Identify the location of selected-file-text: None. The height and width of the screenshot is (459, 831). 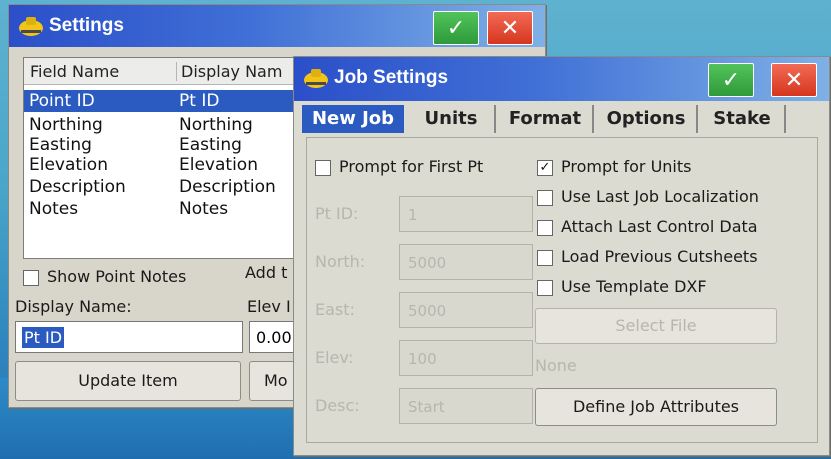
(556, 365).